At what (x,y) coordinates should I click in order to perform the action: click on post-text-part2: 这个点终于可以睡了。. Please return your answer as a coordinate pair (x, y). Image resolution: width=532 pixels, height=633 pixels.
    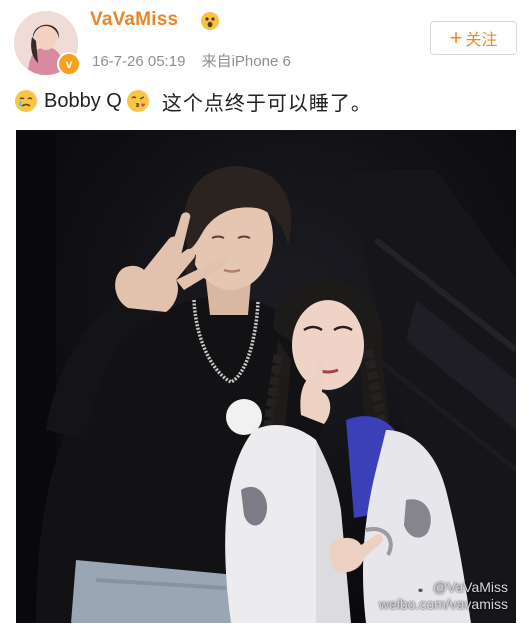
    Looking at the image, I should click on (266, 103).